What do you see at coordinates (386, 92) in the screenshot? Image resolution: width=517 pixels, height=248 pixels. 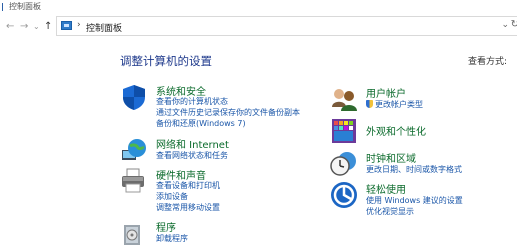 I see `category-title: 用户帐户` at bounding box center [386, 92].